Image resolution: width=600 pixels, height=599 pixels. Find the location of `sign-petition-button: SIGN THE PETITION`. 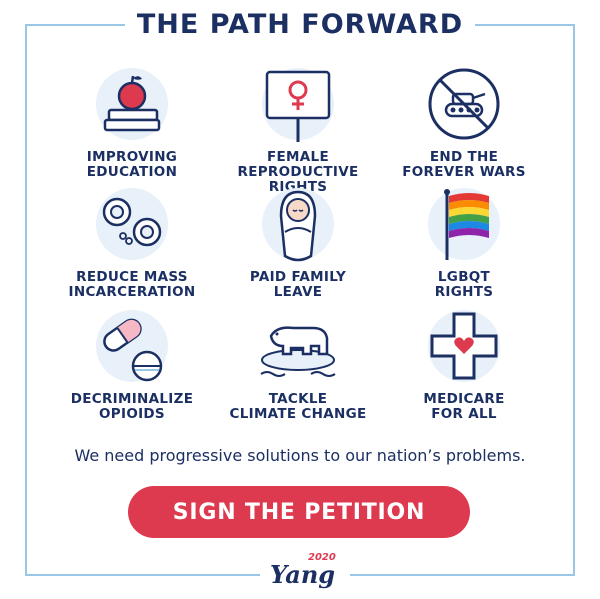

sign-petition-button: SIGN THE PETITION is located at coordinates (299, 512).